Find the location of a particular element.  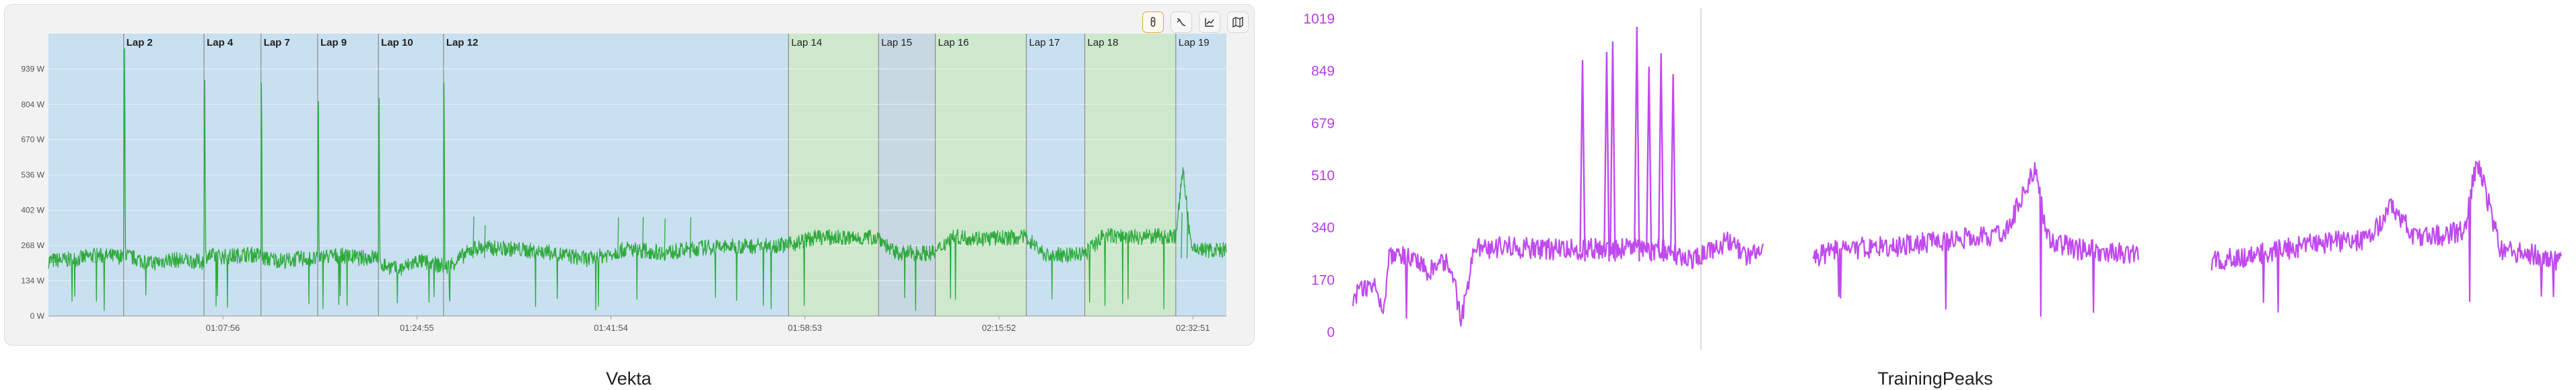

y-tick-label: 340 is located at coordinates (1323, 228).